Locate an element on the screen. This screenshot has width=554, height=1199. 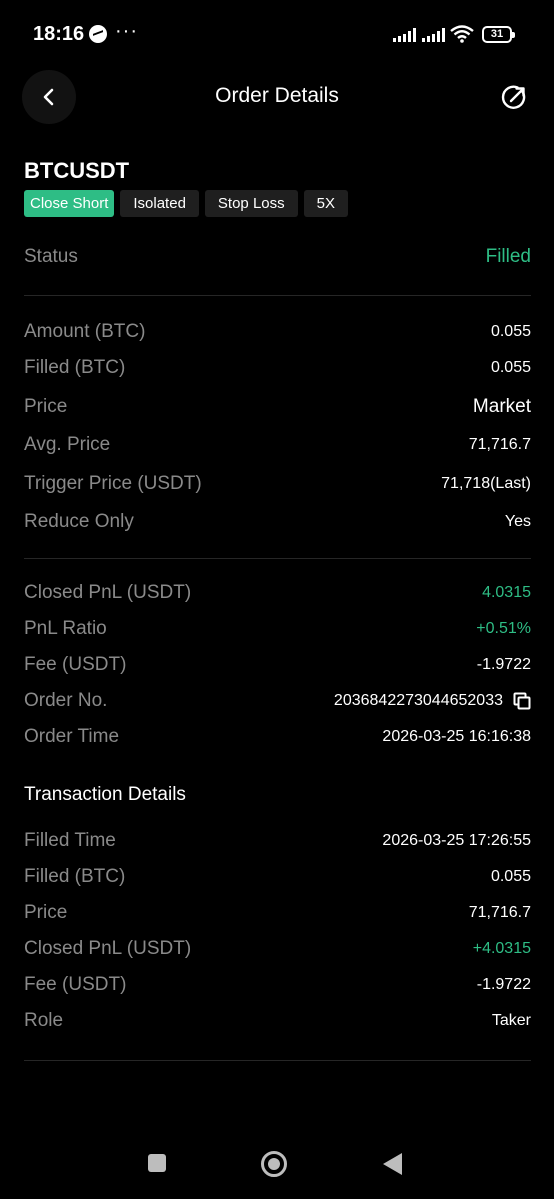
status-value: Filled is located at coordinates (508, 256).